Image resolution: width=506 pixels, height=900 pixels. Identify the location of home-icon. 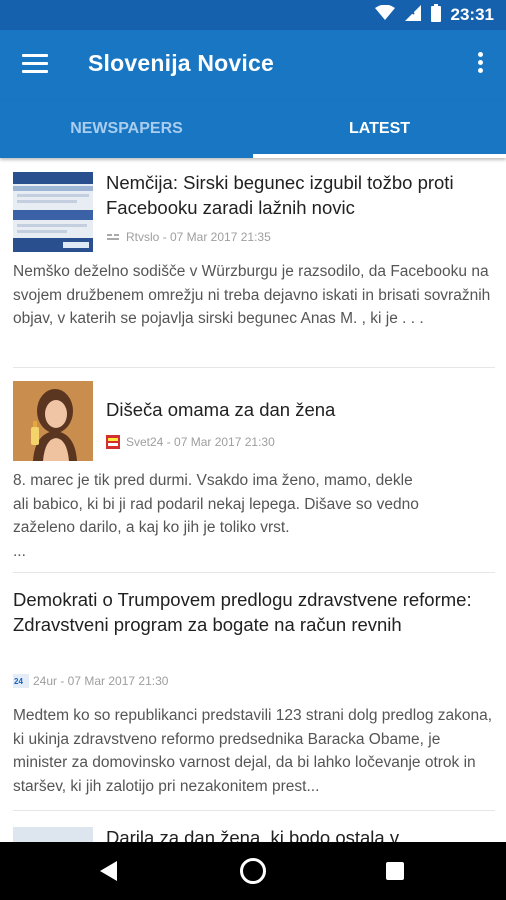
(253, 871).